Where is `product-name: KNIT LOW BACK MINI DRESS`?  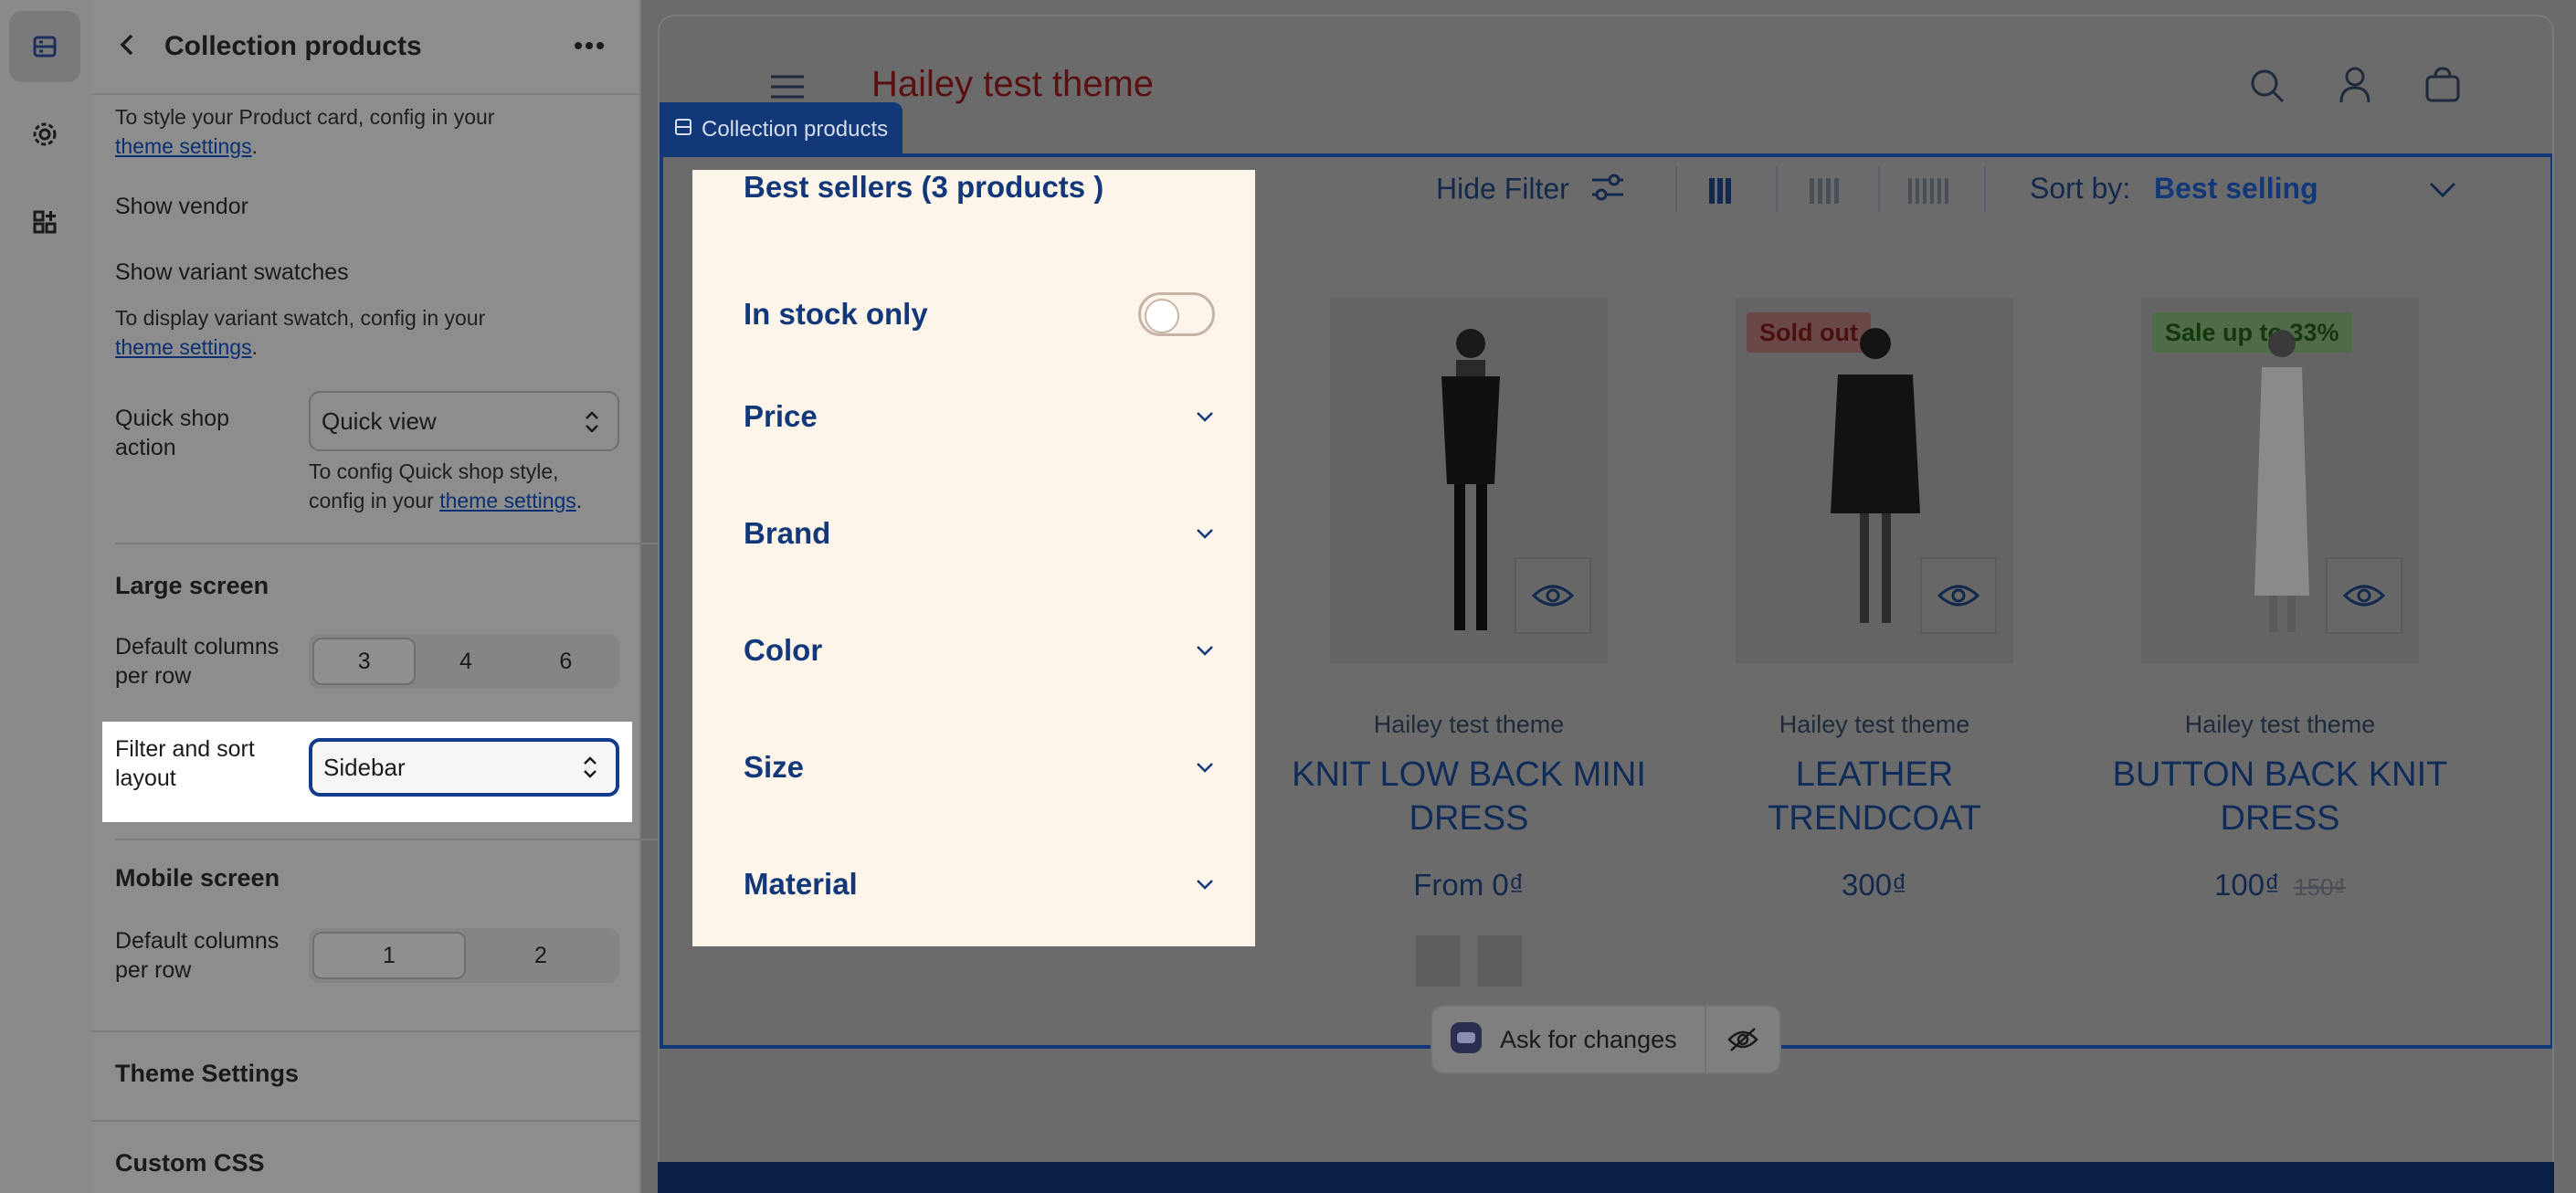 product-name: KNIT LOW BACK MINI DRESS is located at coordinates (1469, 796).